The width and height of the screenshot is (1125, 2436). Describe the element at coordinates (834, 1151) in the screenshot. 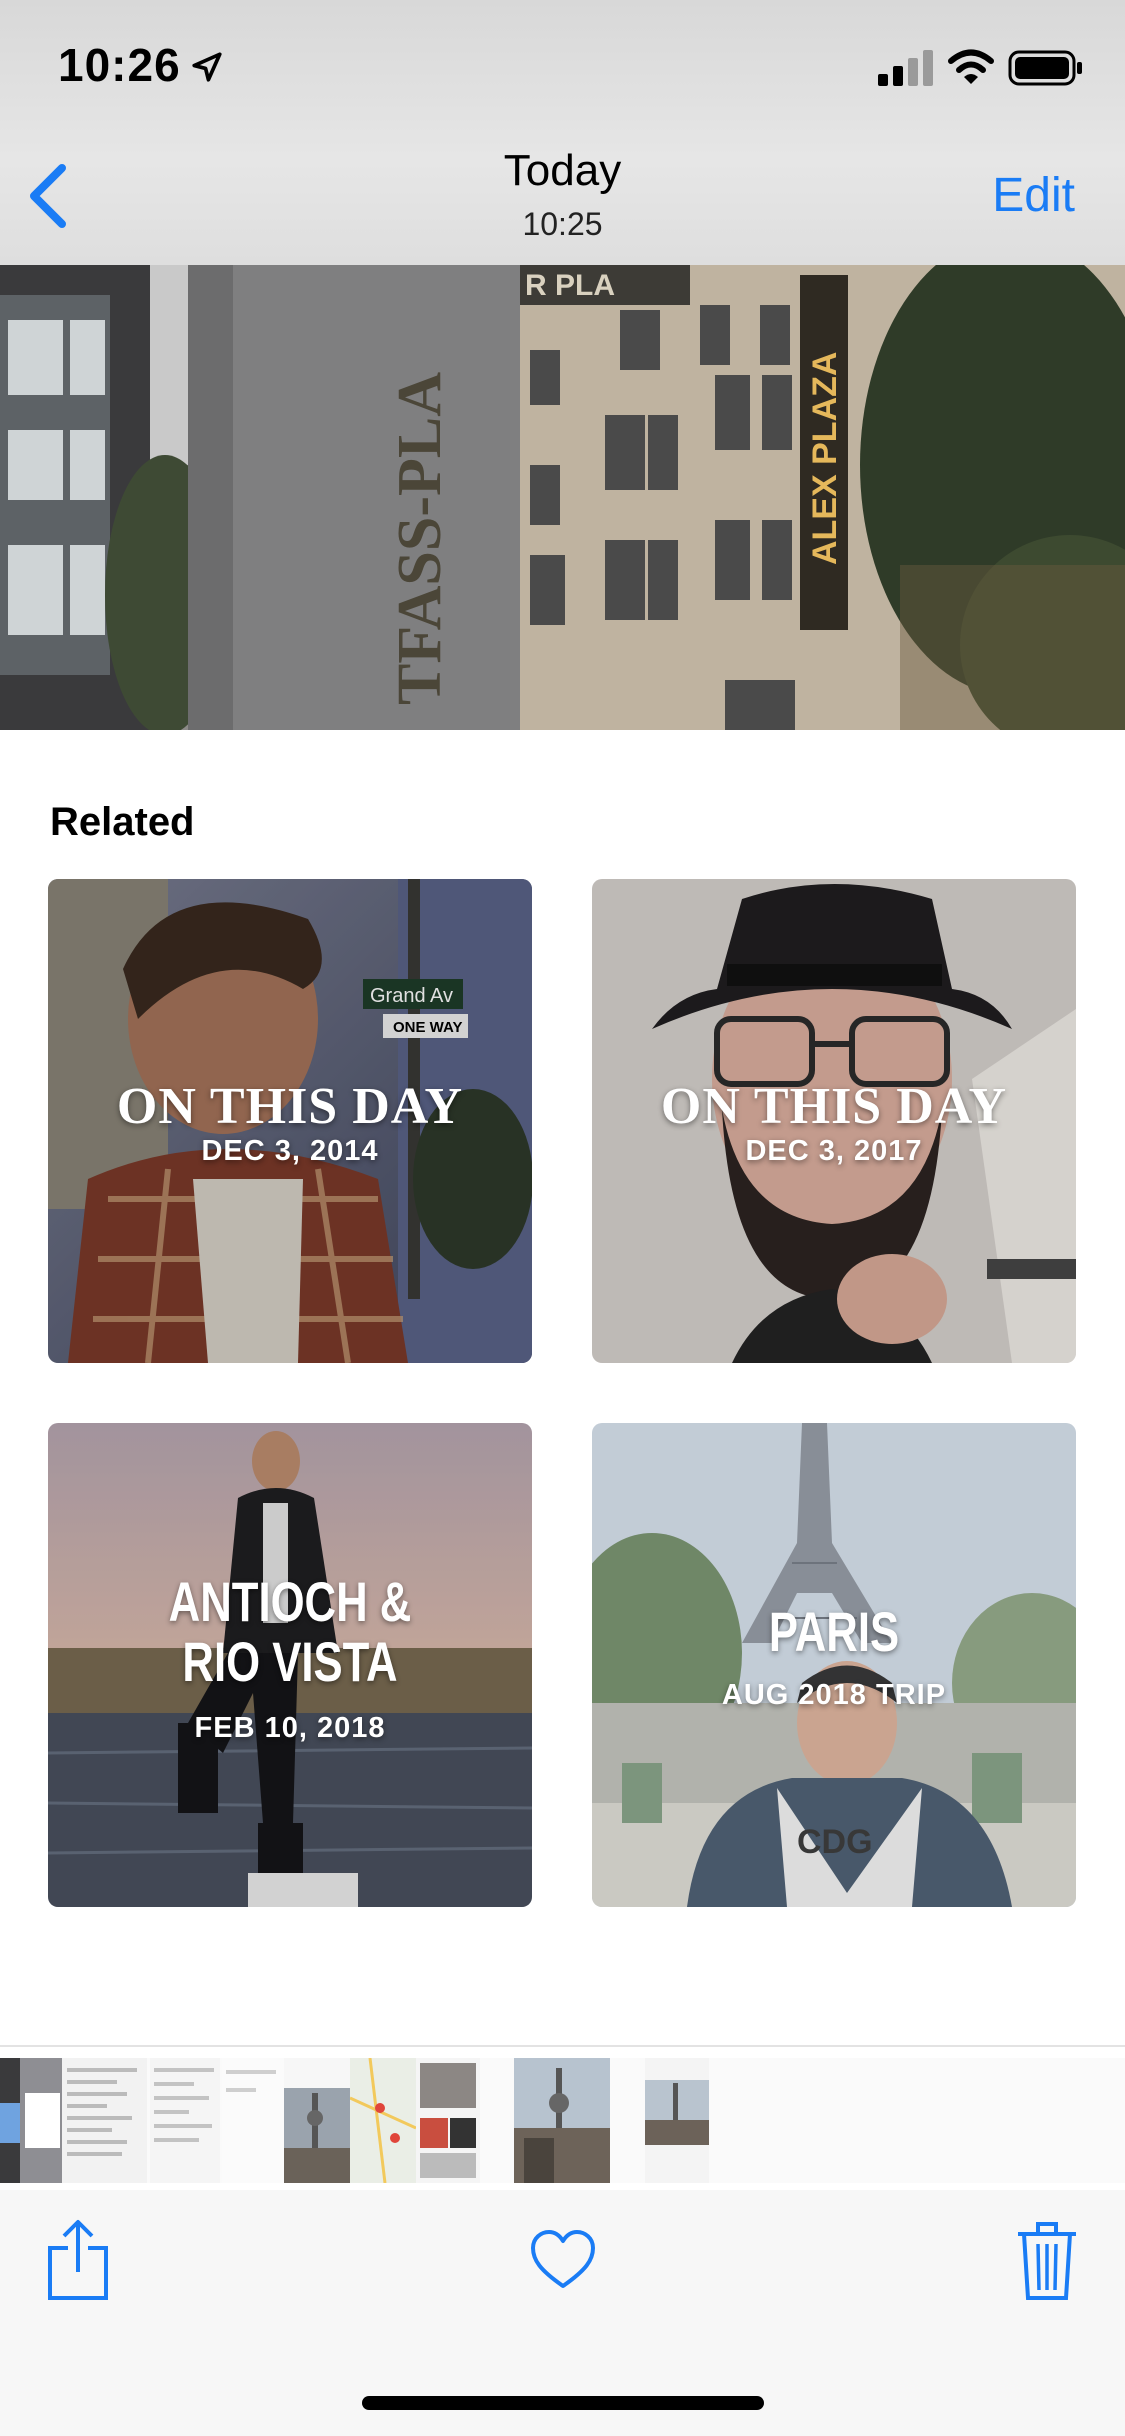

I see `memory-date: DEC 3, 2017` at that location.